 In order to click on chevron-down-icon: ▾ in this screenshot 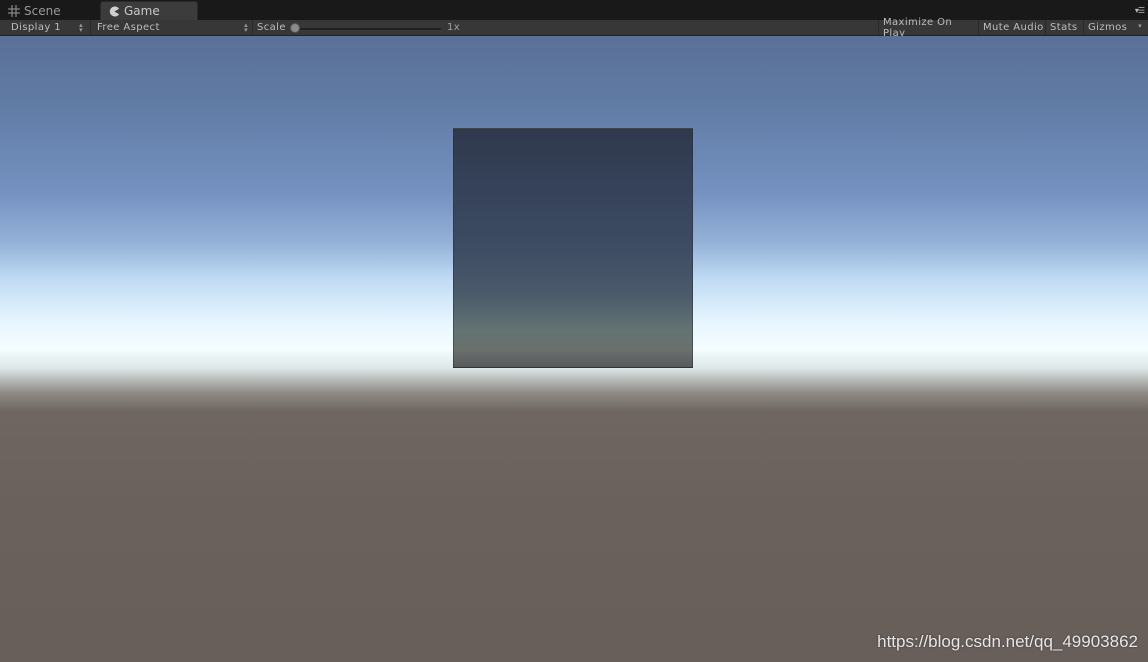, I will do `click(1140, 26)`.